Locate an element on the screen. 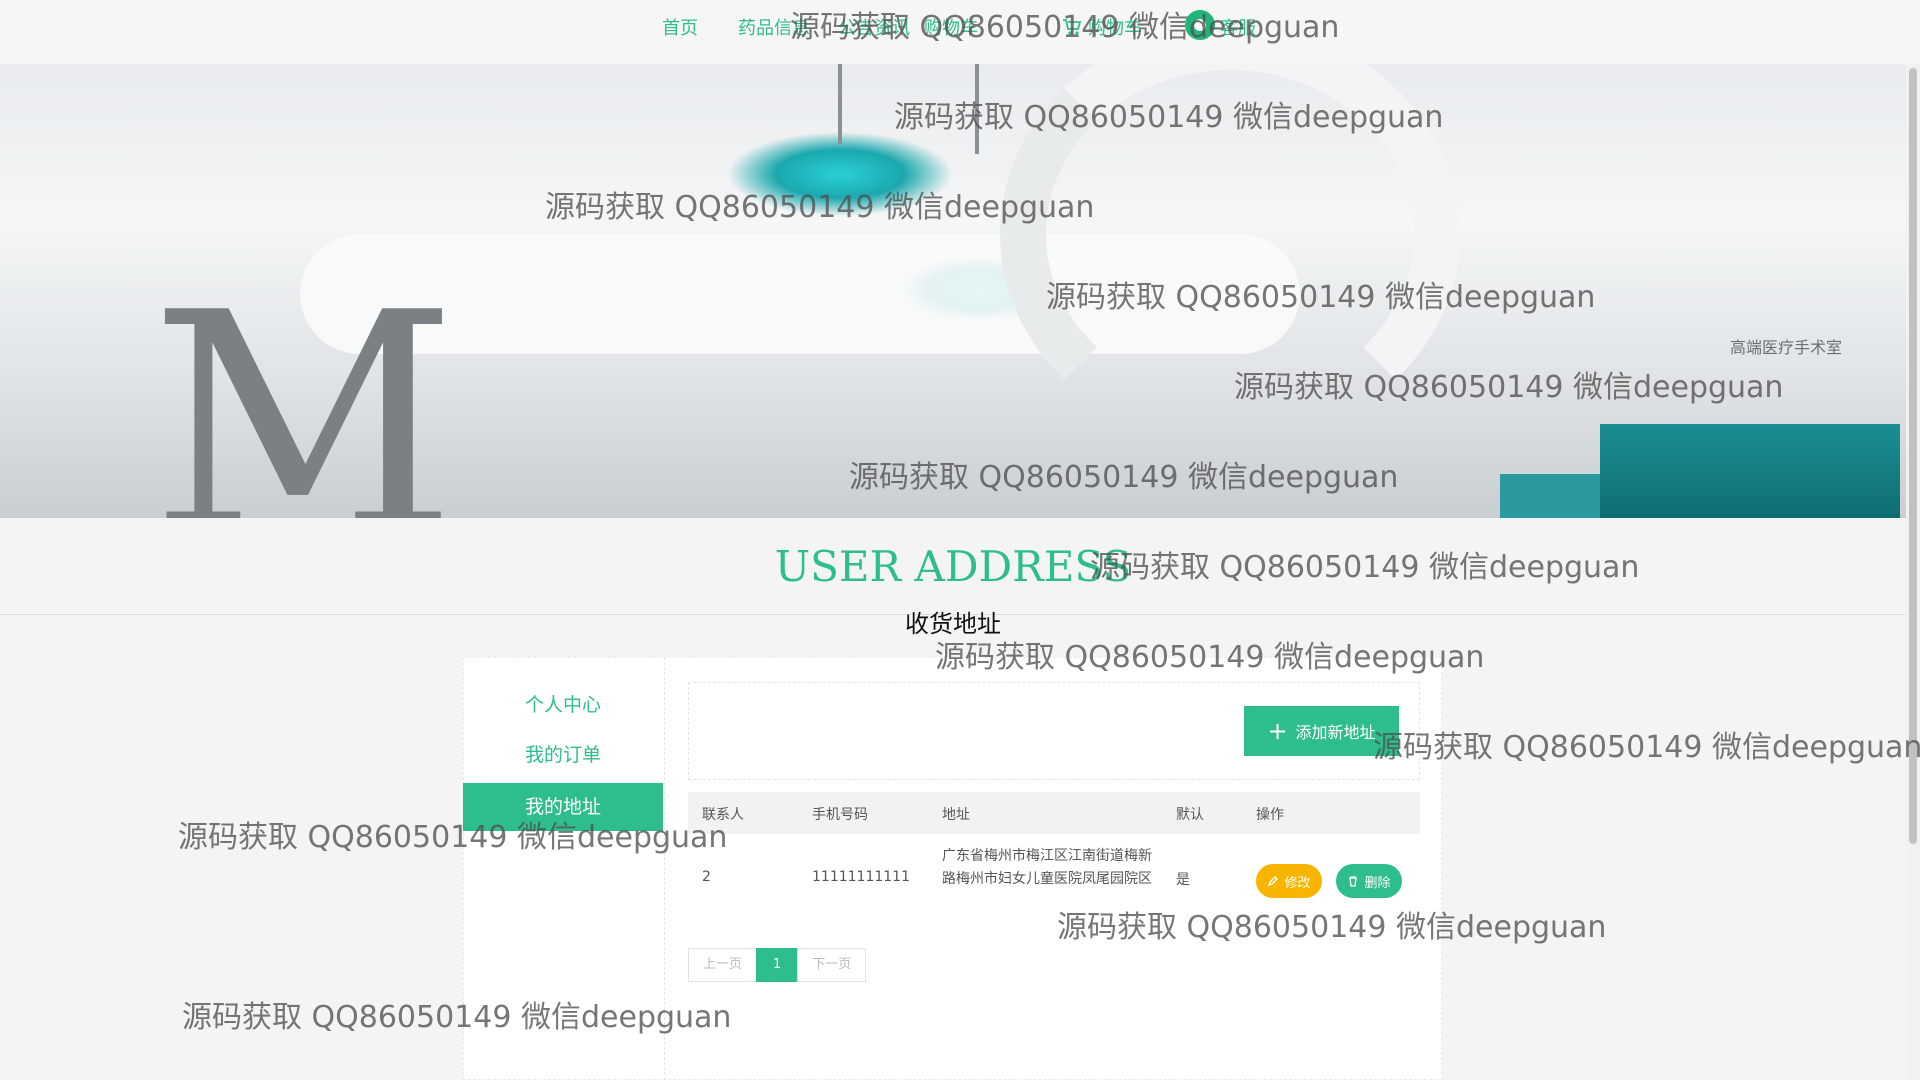 Image resolution: width=1920 pixels, height=1080 pixels. sidebar: 个人中心 我的订单 我的地址 is located at coordinates (564, 868).